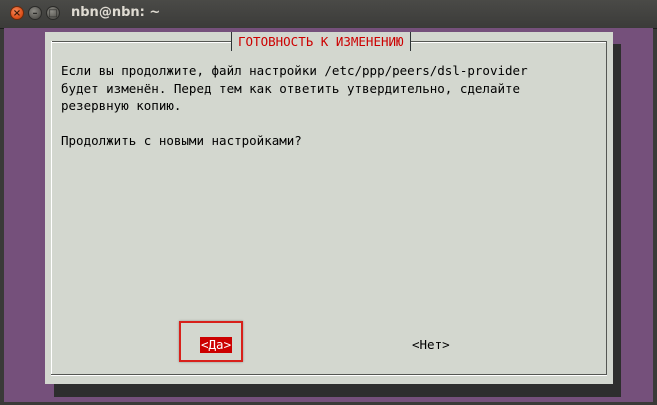  What do you see at coordinates (211, 341) in the screenshot?
I see `annotation-highlight-box` at bounding box center [211, 341].